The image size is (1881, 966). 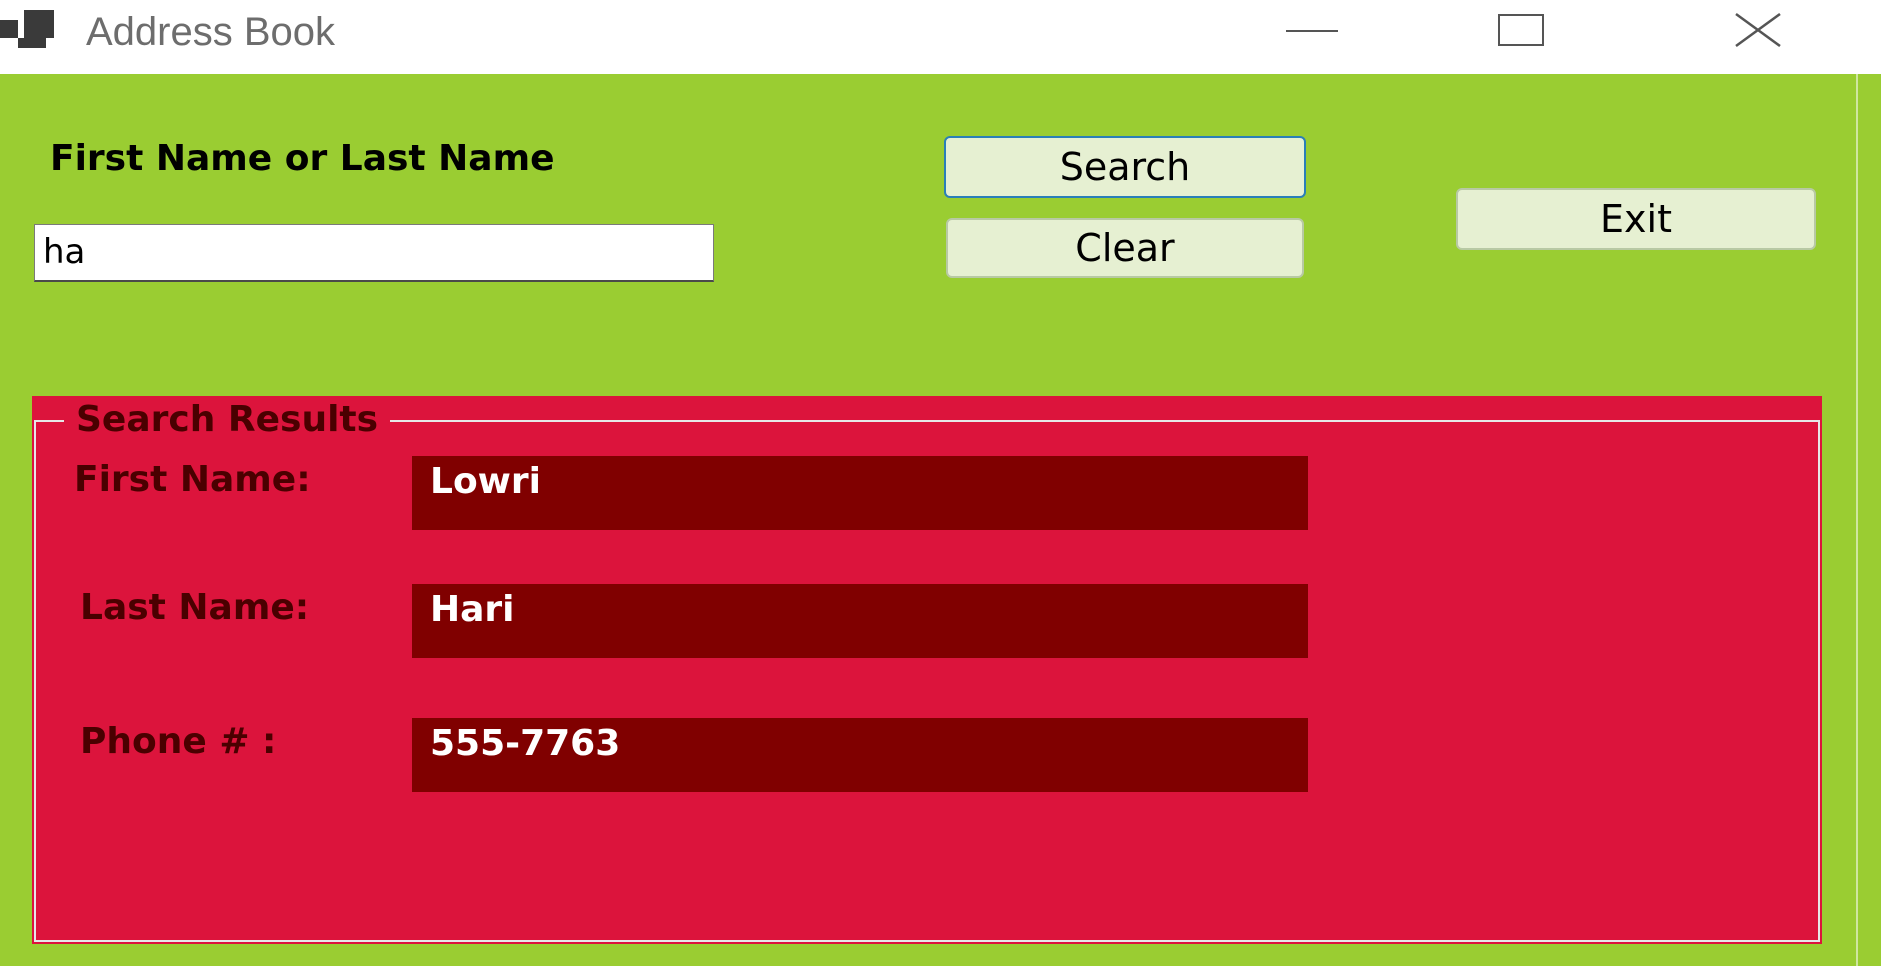 What do you see at coordinates (940, 37) in the screenshot?
I see `title-bar: Address Book` at bounding box center [940, 37].